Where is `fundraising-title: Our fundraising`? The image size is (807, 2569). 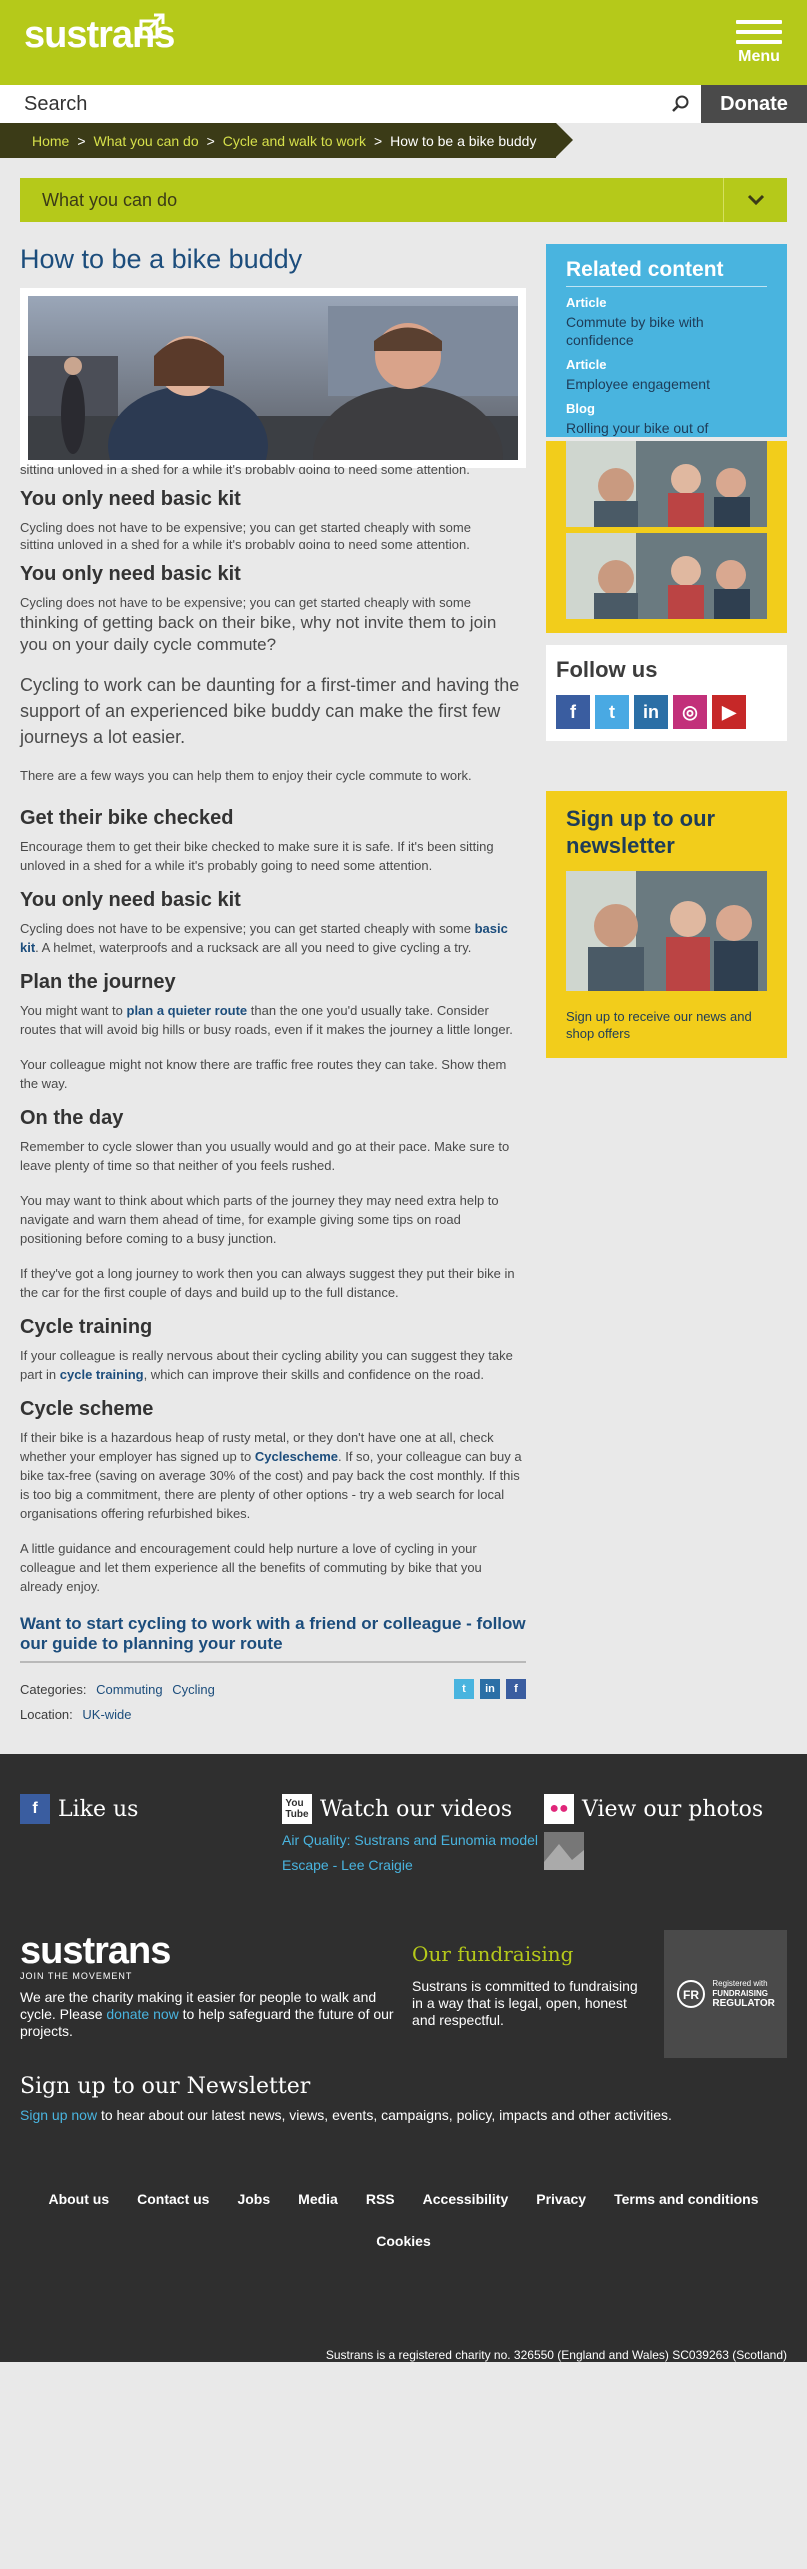
fundraising-title: Our fundraising is located at coordinates (493, 1954).